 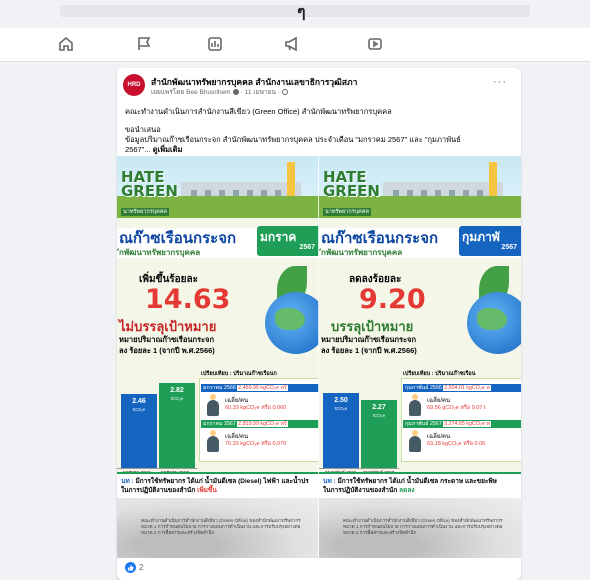 I want to click on bar-previous-value: 2.50 tCO₂e, so click(x=341, y=404).